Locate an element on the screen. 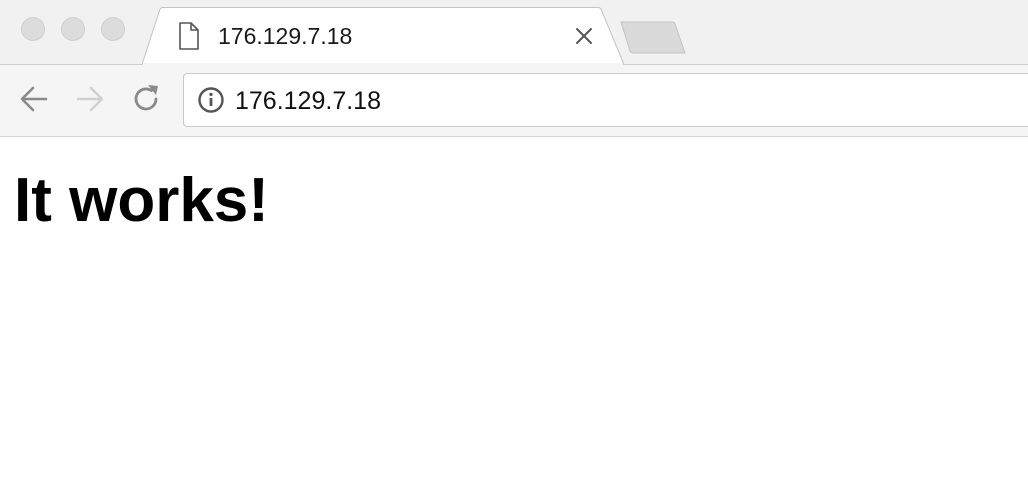 This screenshot has height=480, width=1028. tab-shape is located at coordinates (383, 36).